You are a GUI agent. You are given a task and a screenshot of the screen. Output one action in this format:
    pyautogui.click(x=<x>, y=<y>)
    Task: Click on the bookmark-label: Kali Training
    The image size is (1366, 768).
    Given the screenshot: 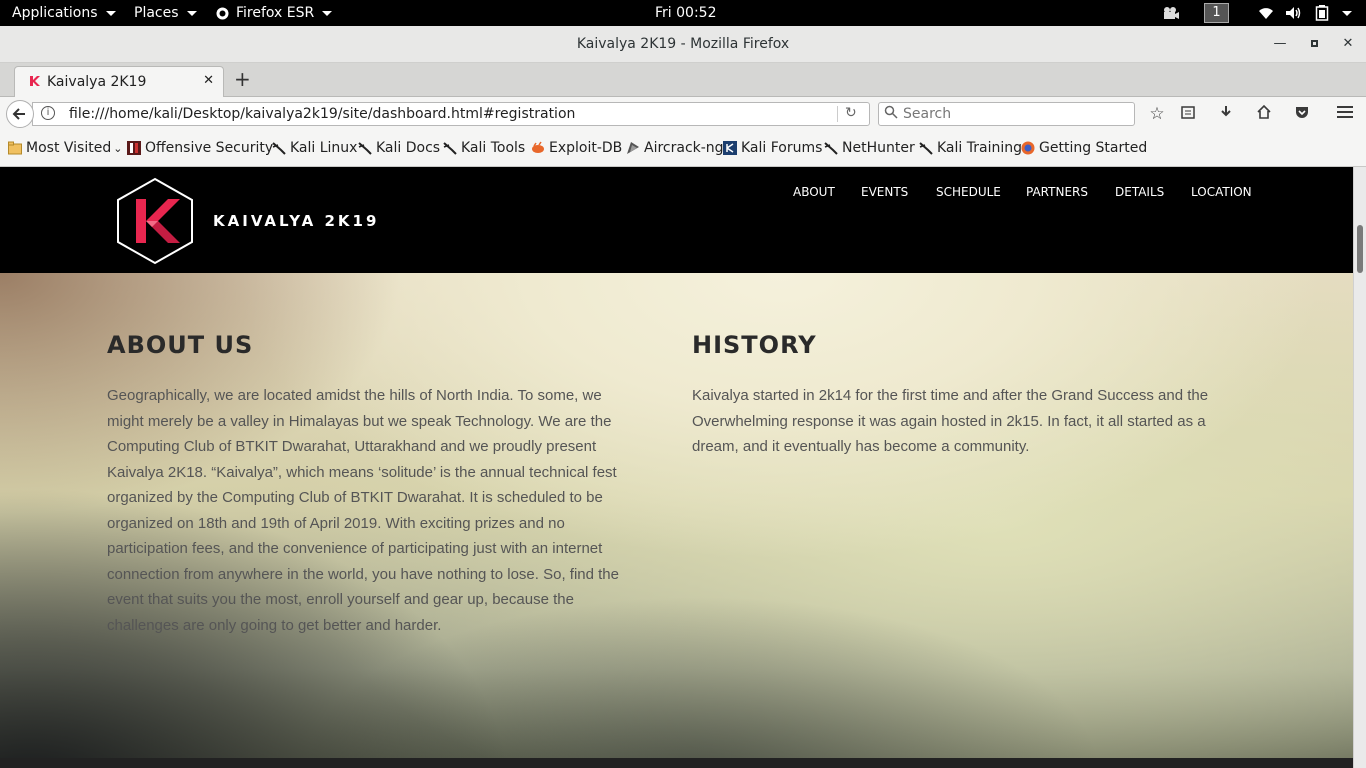 What is the action you would take?
    pyautogui.click(x=979, y=148)
    